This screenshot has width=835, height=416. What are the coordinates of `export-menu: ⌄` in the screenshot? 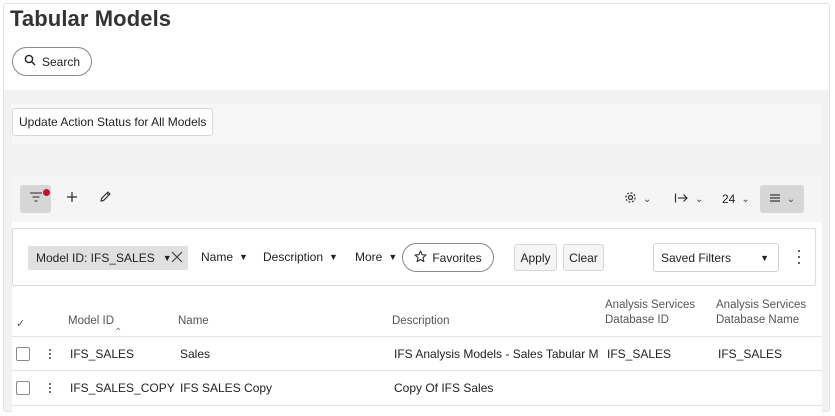 It's located at (688, 199).